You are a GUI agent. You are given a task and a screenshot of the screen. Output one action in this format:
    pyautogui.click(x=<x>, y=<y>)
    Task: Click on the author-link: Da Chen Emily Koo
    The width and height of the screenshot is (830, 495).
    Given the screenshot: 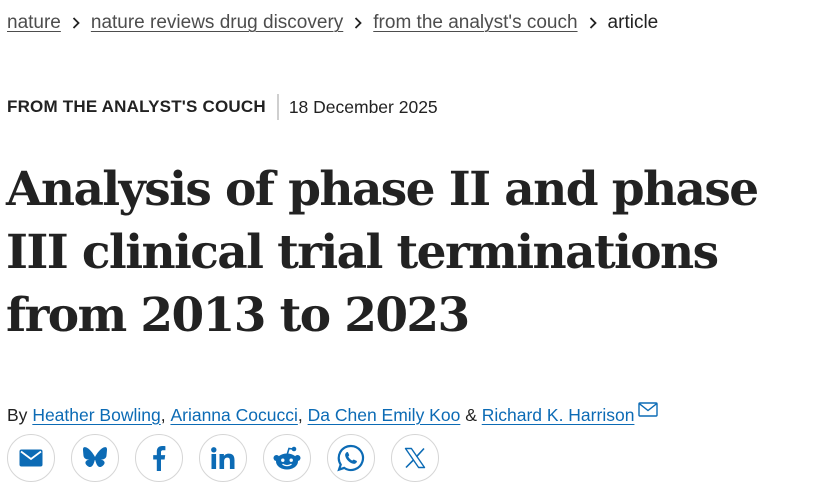 What is the action you would take?
    pyautogui.click(x=384, y=415)
    